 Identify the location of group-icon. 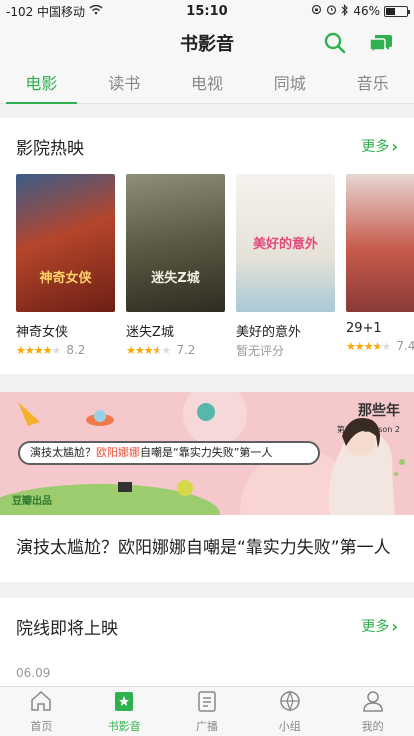
(290, 702).